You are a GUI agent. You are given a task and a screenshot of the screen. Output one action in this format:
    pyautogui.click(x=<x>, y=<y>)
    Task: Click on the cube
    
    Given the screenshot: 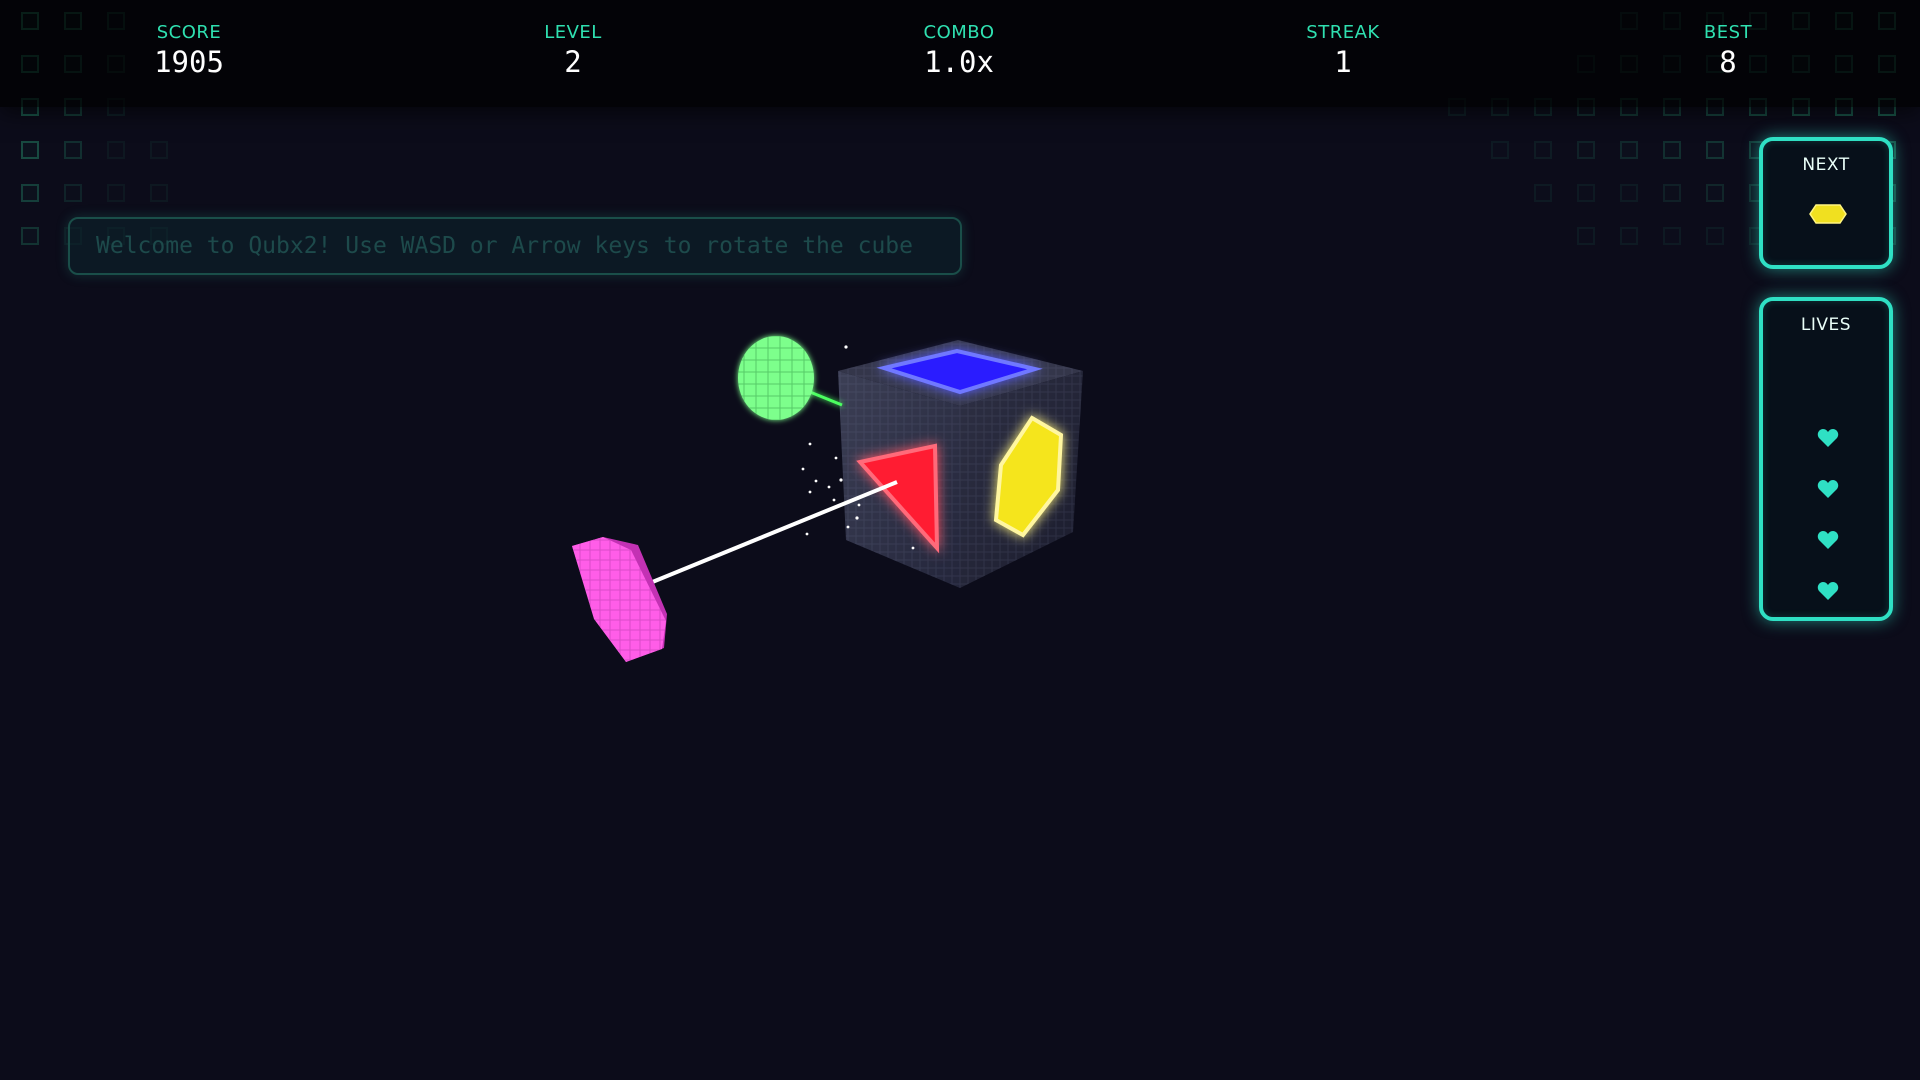 What is the action you would take?
    pyautogui.click(x=960, y=464)
    